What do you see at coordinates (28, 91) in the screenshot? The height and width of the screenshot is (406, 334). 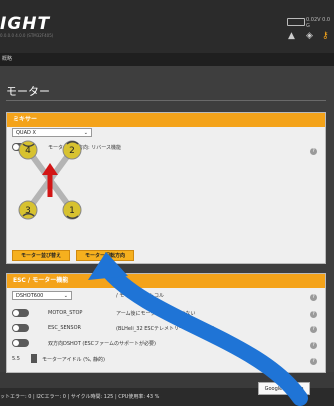 I see `page-title: モーター` at bounding box center [28, 91].